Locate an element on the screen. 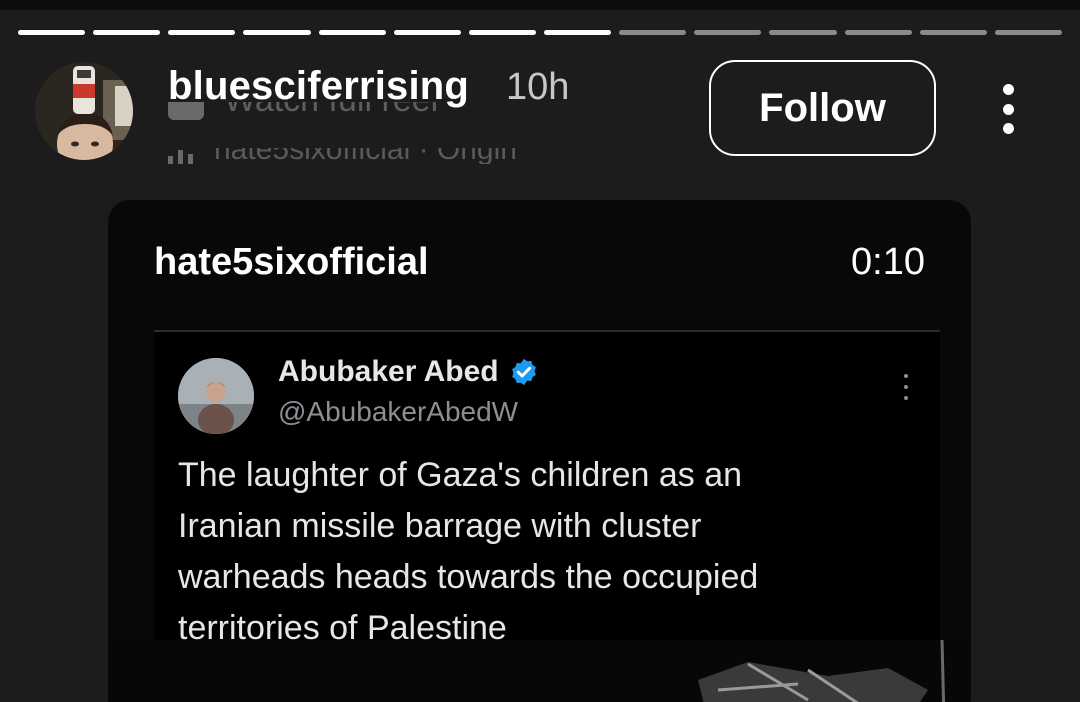 The width and height of the screenshot is (1080, 702). vertical-ellipsis-icon is located at coordinates (1008, 109).